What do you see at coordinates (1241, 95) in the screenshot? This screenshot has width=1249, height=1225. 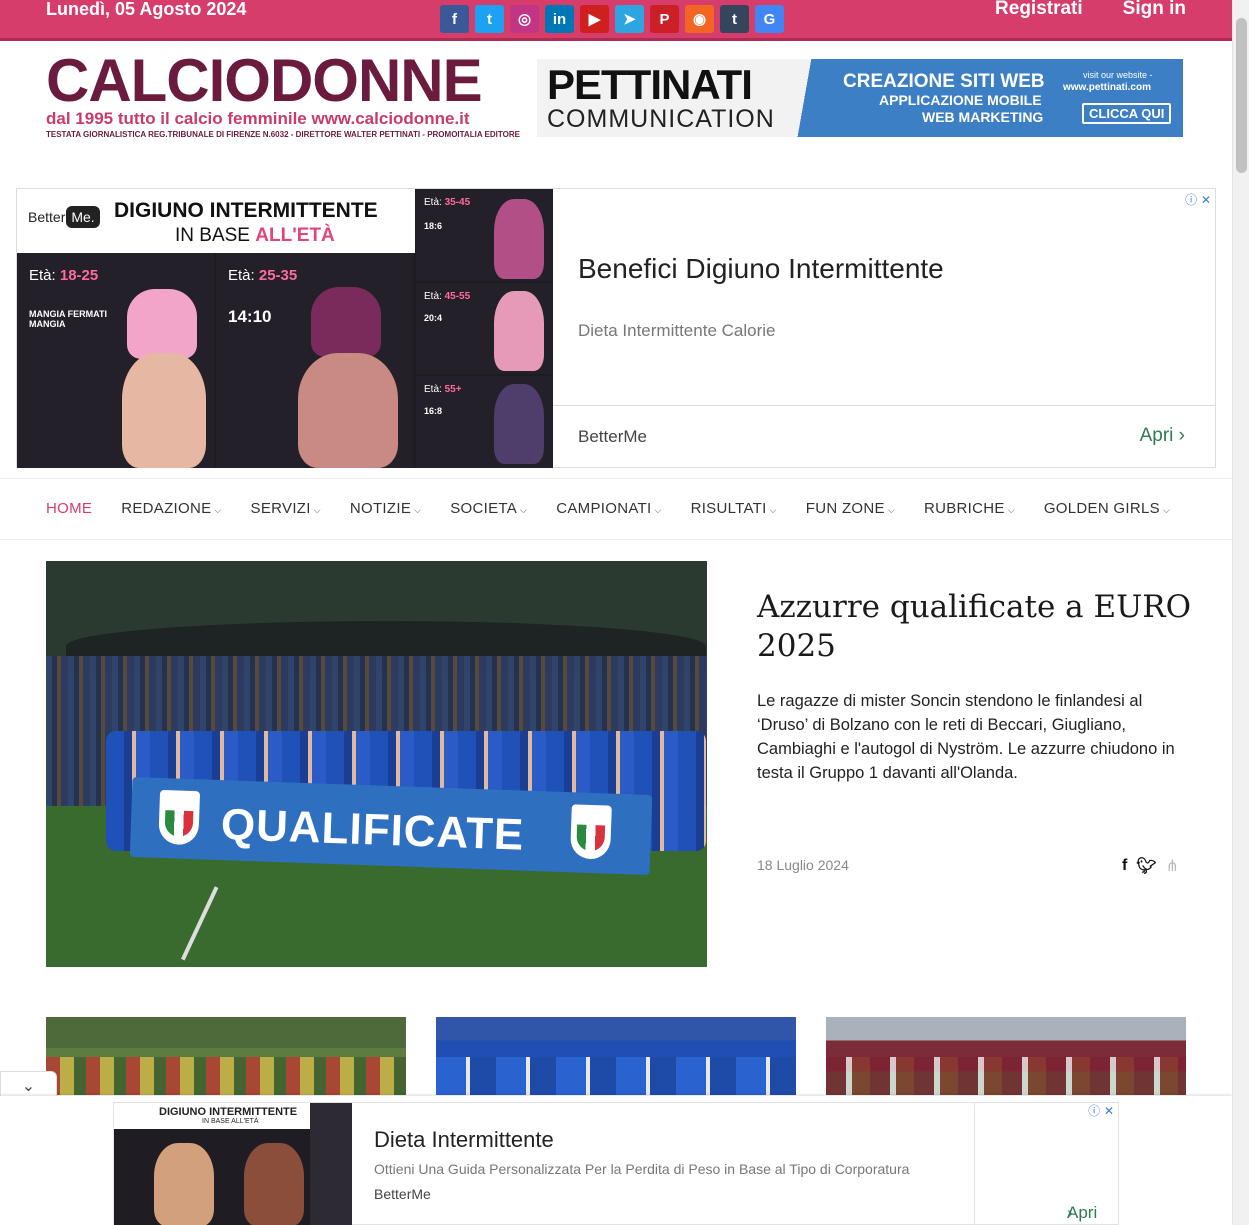 I see `scrollbar-thumb` at bounding box center [1241, 95].